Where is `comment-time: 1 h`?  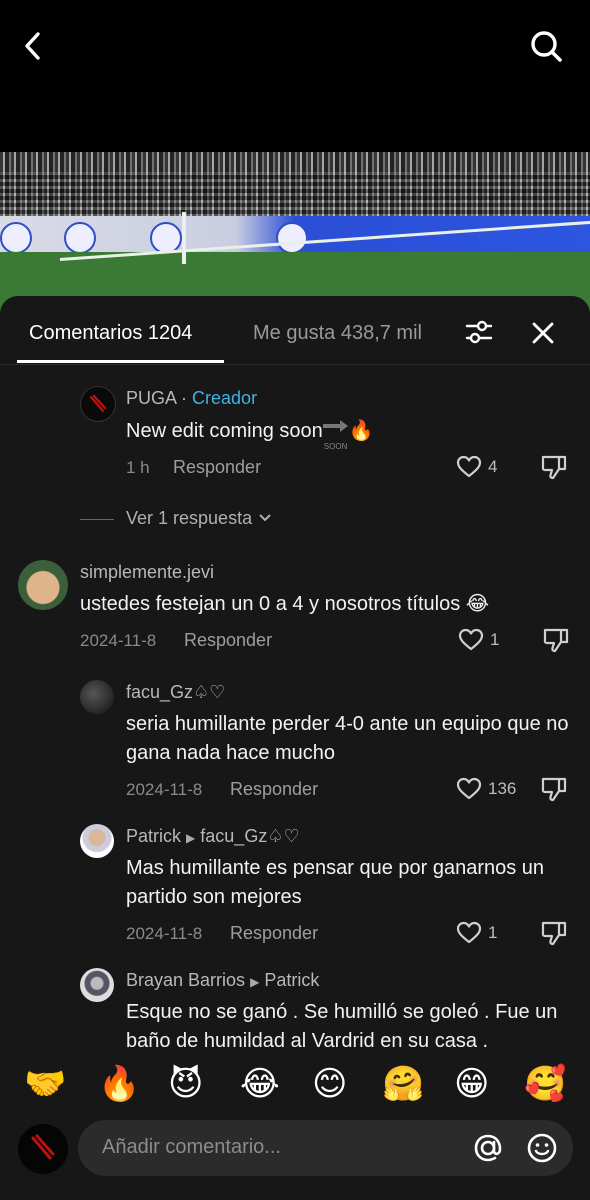 comment-time: 1 h is located at coordinates (138, 467).